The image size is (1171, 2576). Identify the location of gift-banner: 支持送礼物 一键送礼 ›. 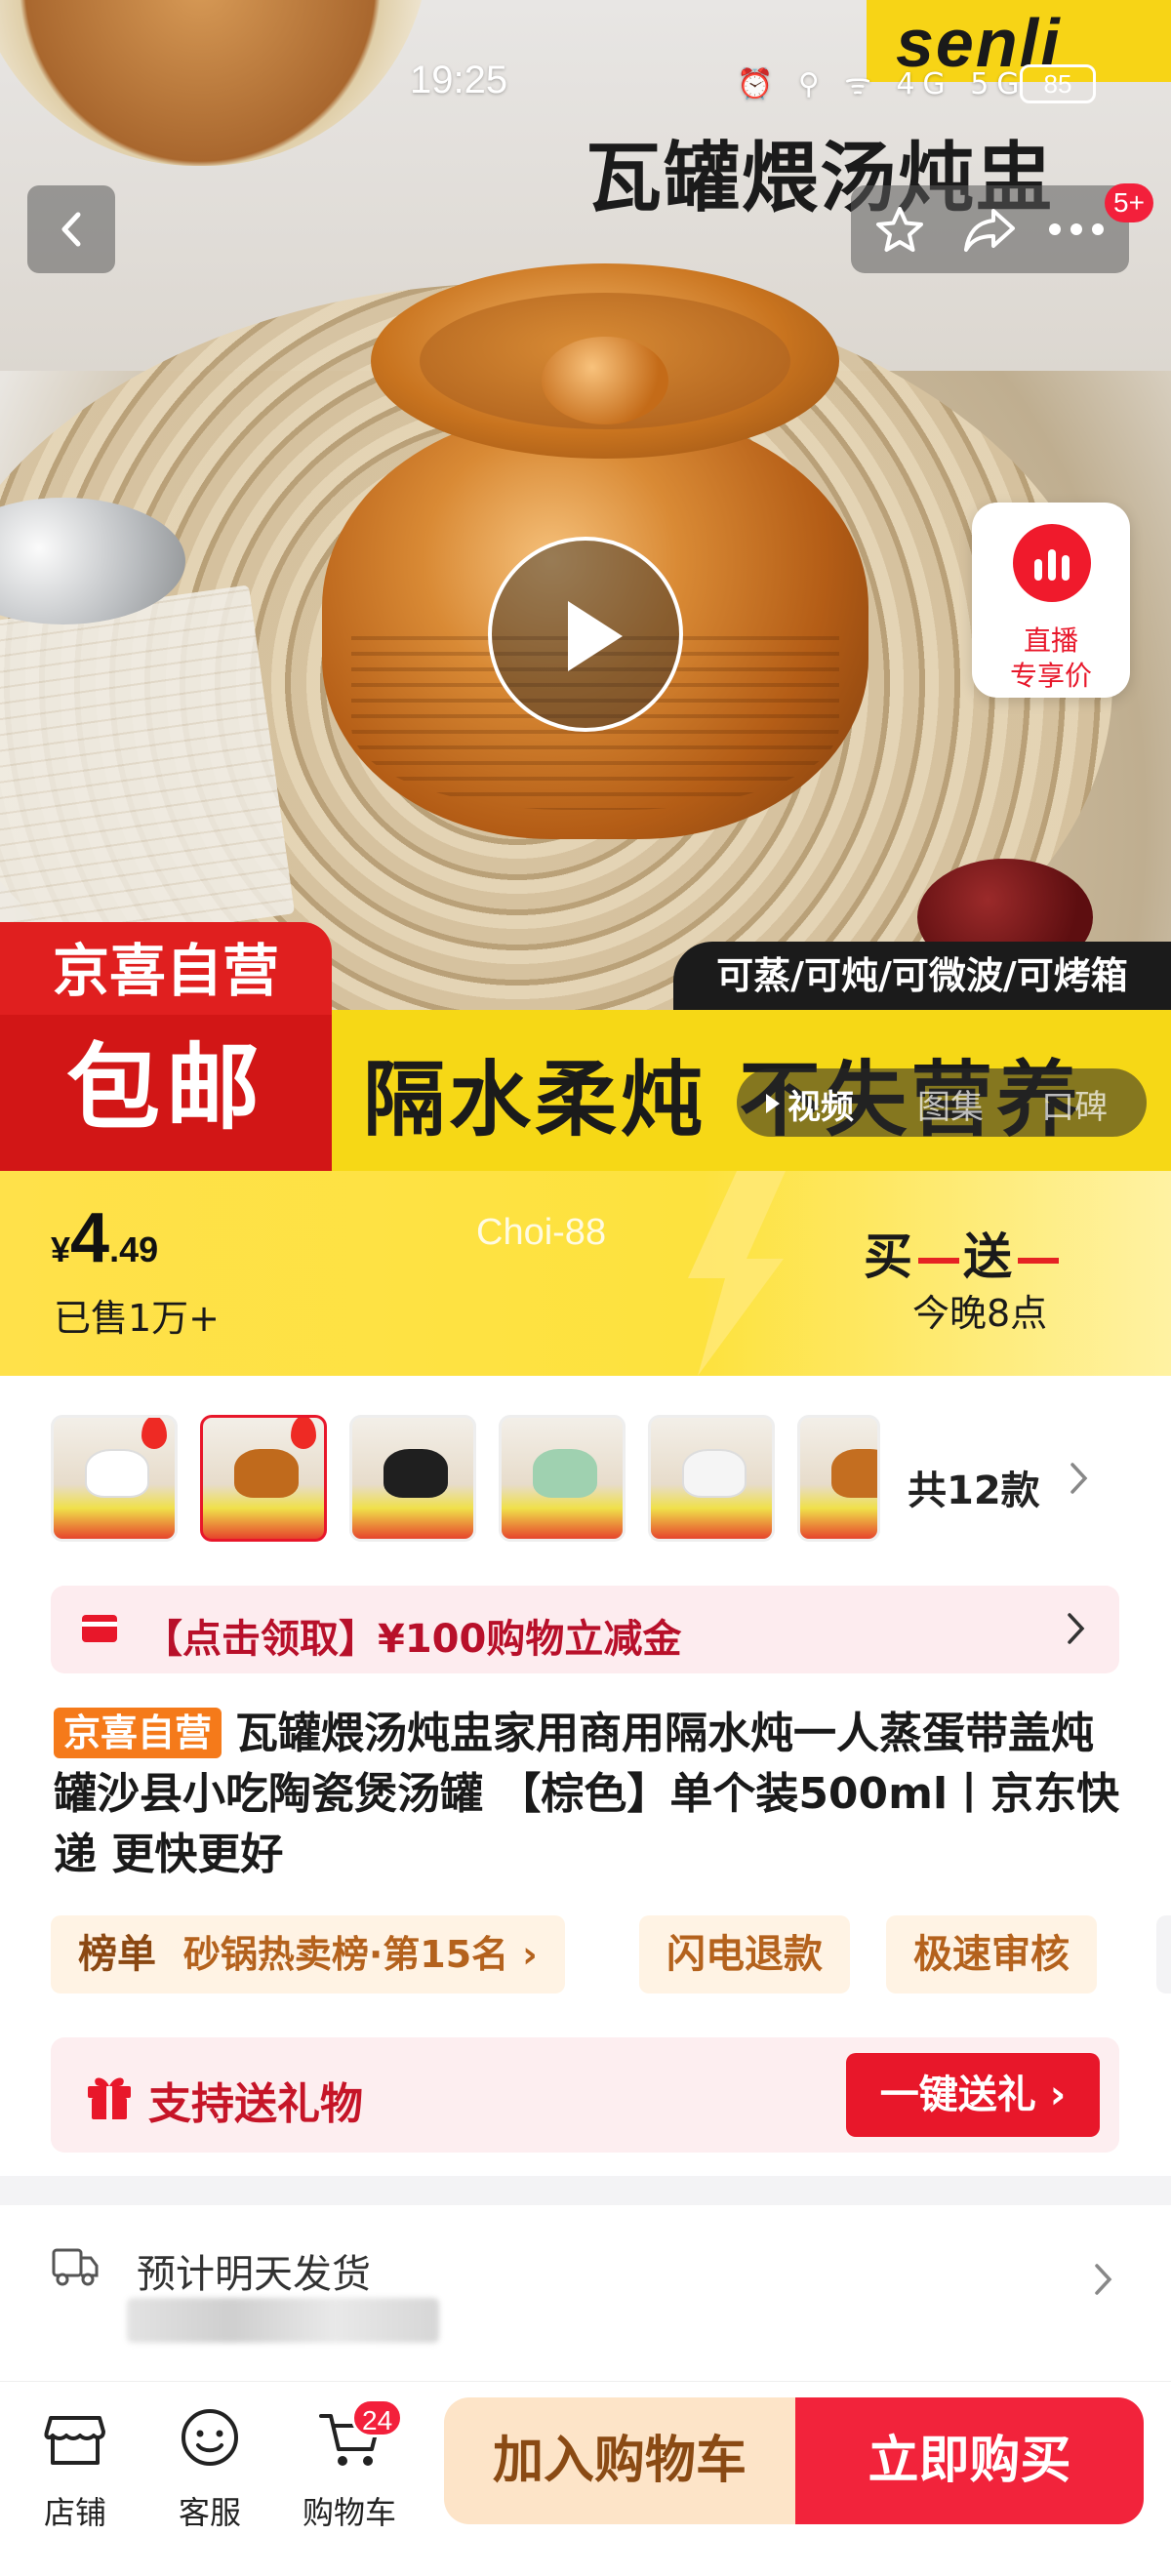
(585, 2095).